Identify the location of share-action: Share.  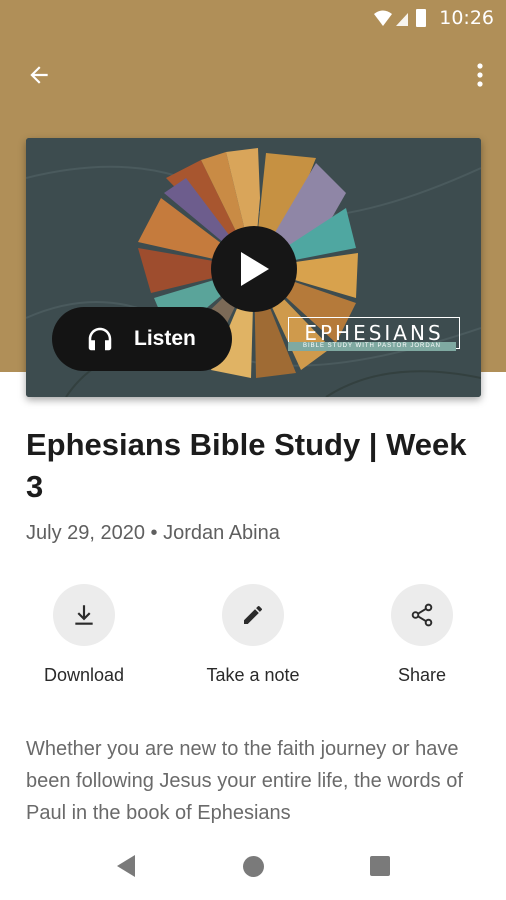
(422, 635).